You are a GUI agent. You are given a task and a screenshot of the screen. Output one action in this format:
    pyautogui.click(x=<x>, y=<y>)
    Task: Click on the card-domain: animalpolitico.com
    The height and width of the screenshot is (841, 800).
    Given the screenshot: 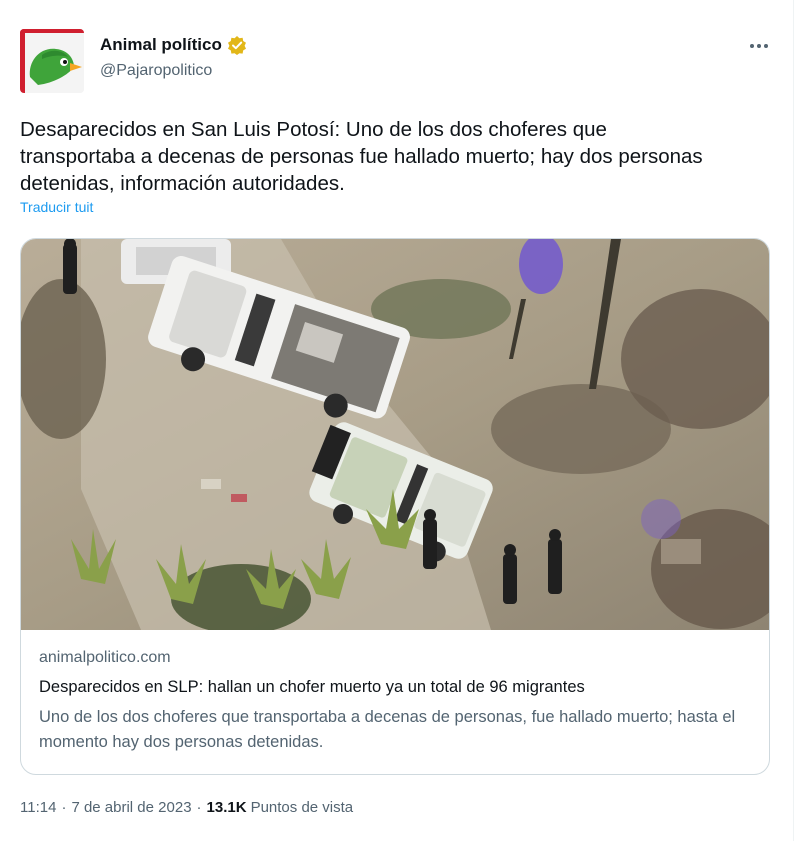 What is the action you would take?
    pyautogui.click(x=105, y=657)
    